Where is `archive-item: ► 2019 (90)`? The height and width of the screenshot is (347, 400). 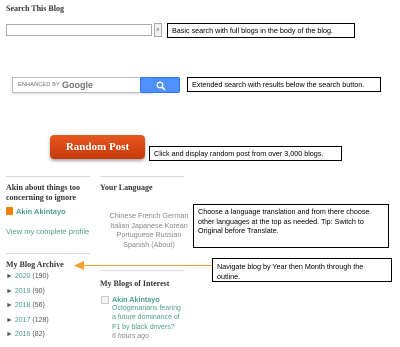
archive-item: ► 2019 (90) is located at coordinates (51, 295).